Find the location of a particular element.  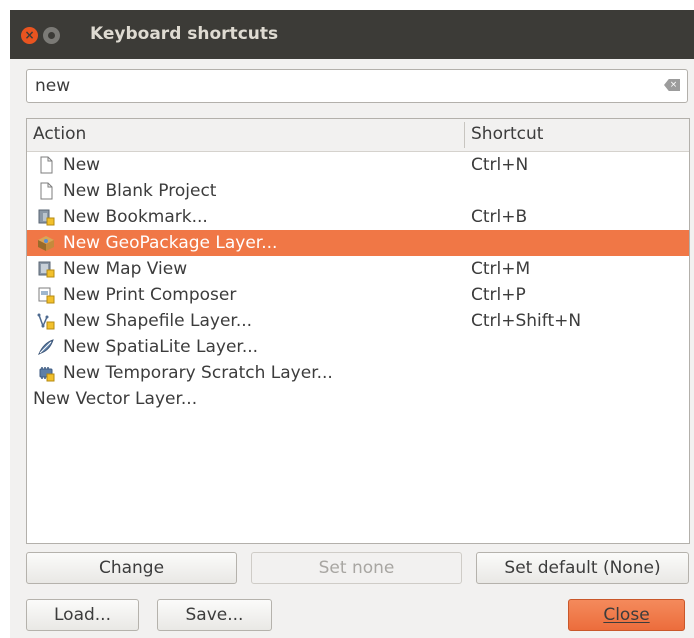

row-shortcut-label: Ctrl+Shift+N is located at coordinates (526, 321).